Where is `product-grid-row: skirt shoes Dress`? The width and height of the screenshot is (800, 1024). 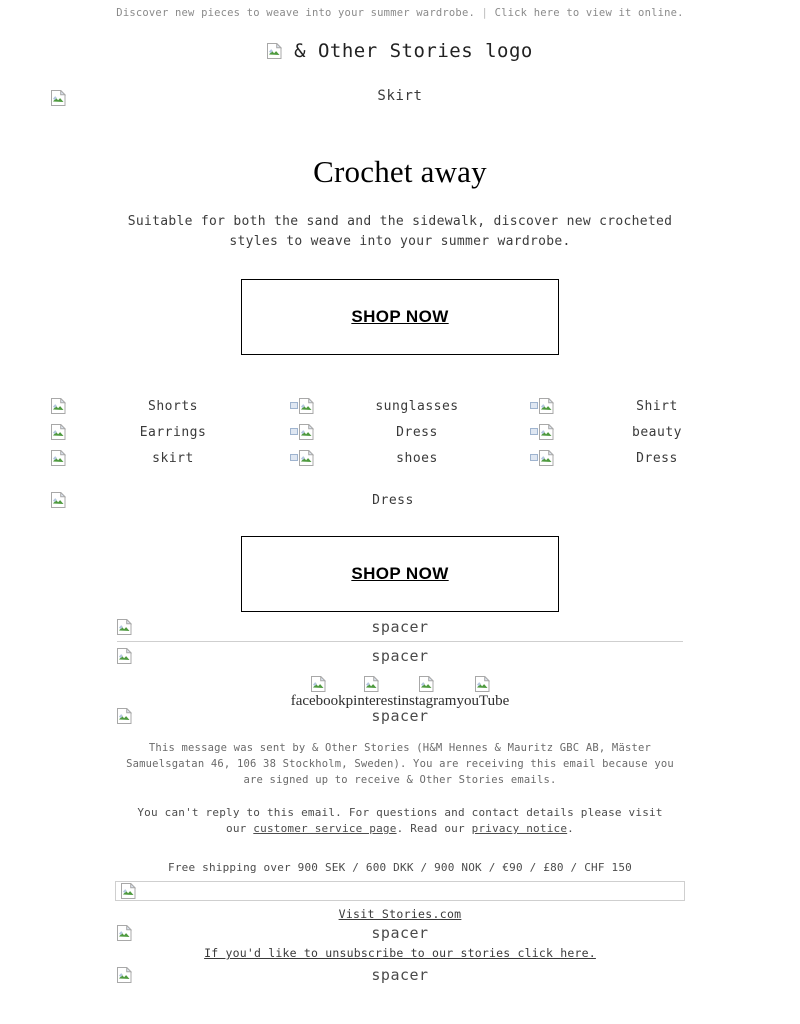 product-grid-row: skirt shoes Dress is located at coordinates (400, 458).